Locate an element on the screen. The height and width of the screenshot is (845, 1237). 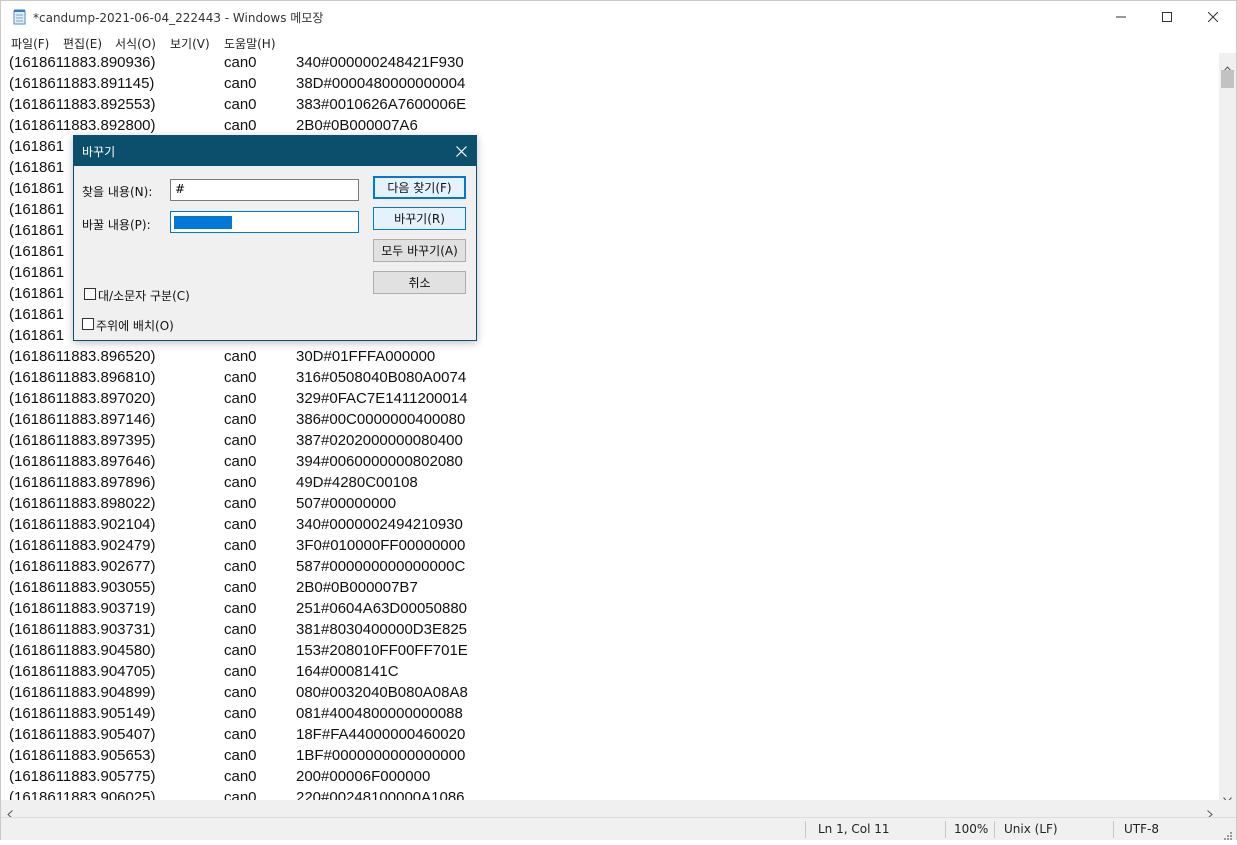
find-next-button: 다음 찾기(F) is located at coordinates (419, 187).